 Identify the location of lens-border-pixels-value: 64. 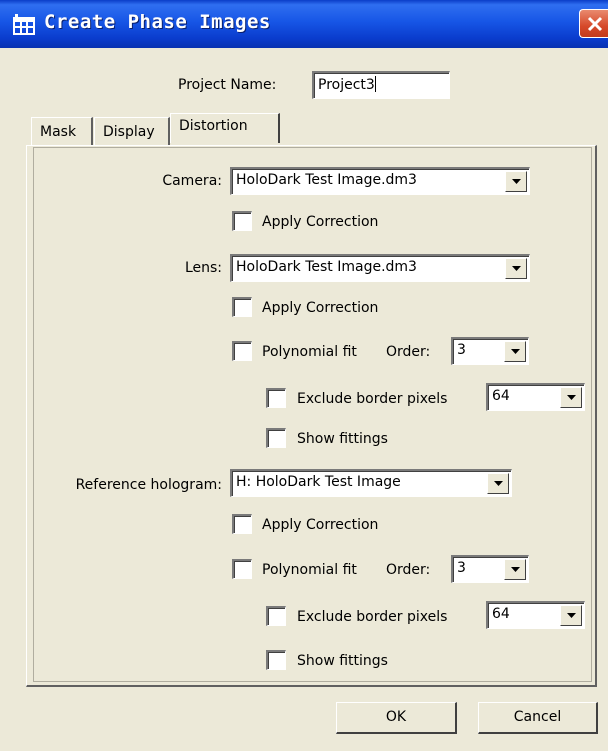
(501, 396).